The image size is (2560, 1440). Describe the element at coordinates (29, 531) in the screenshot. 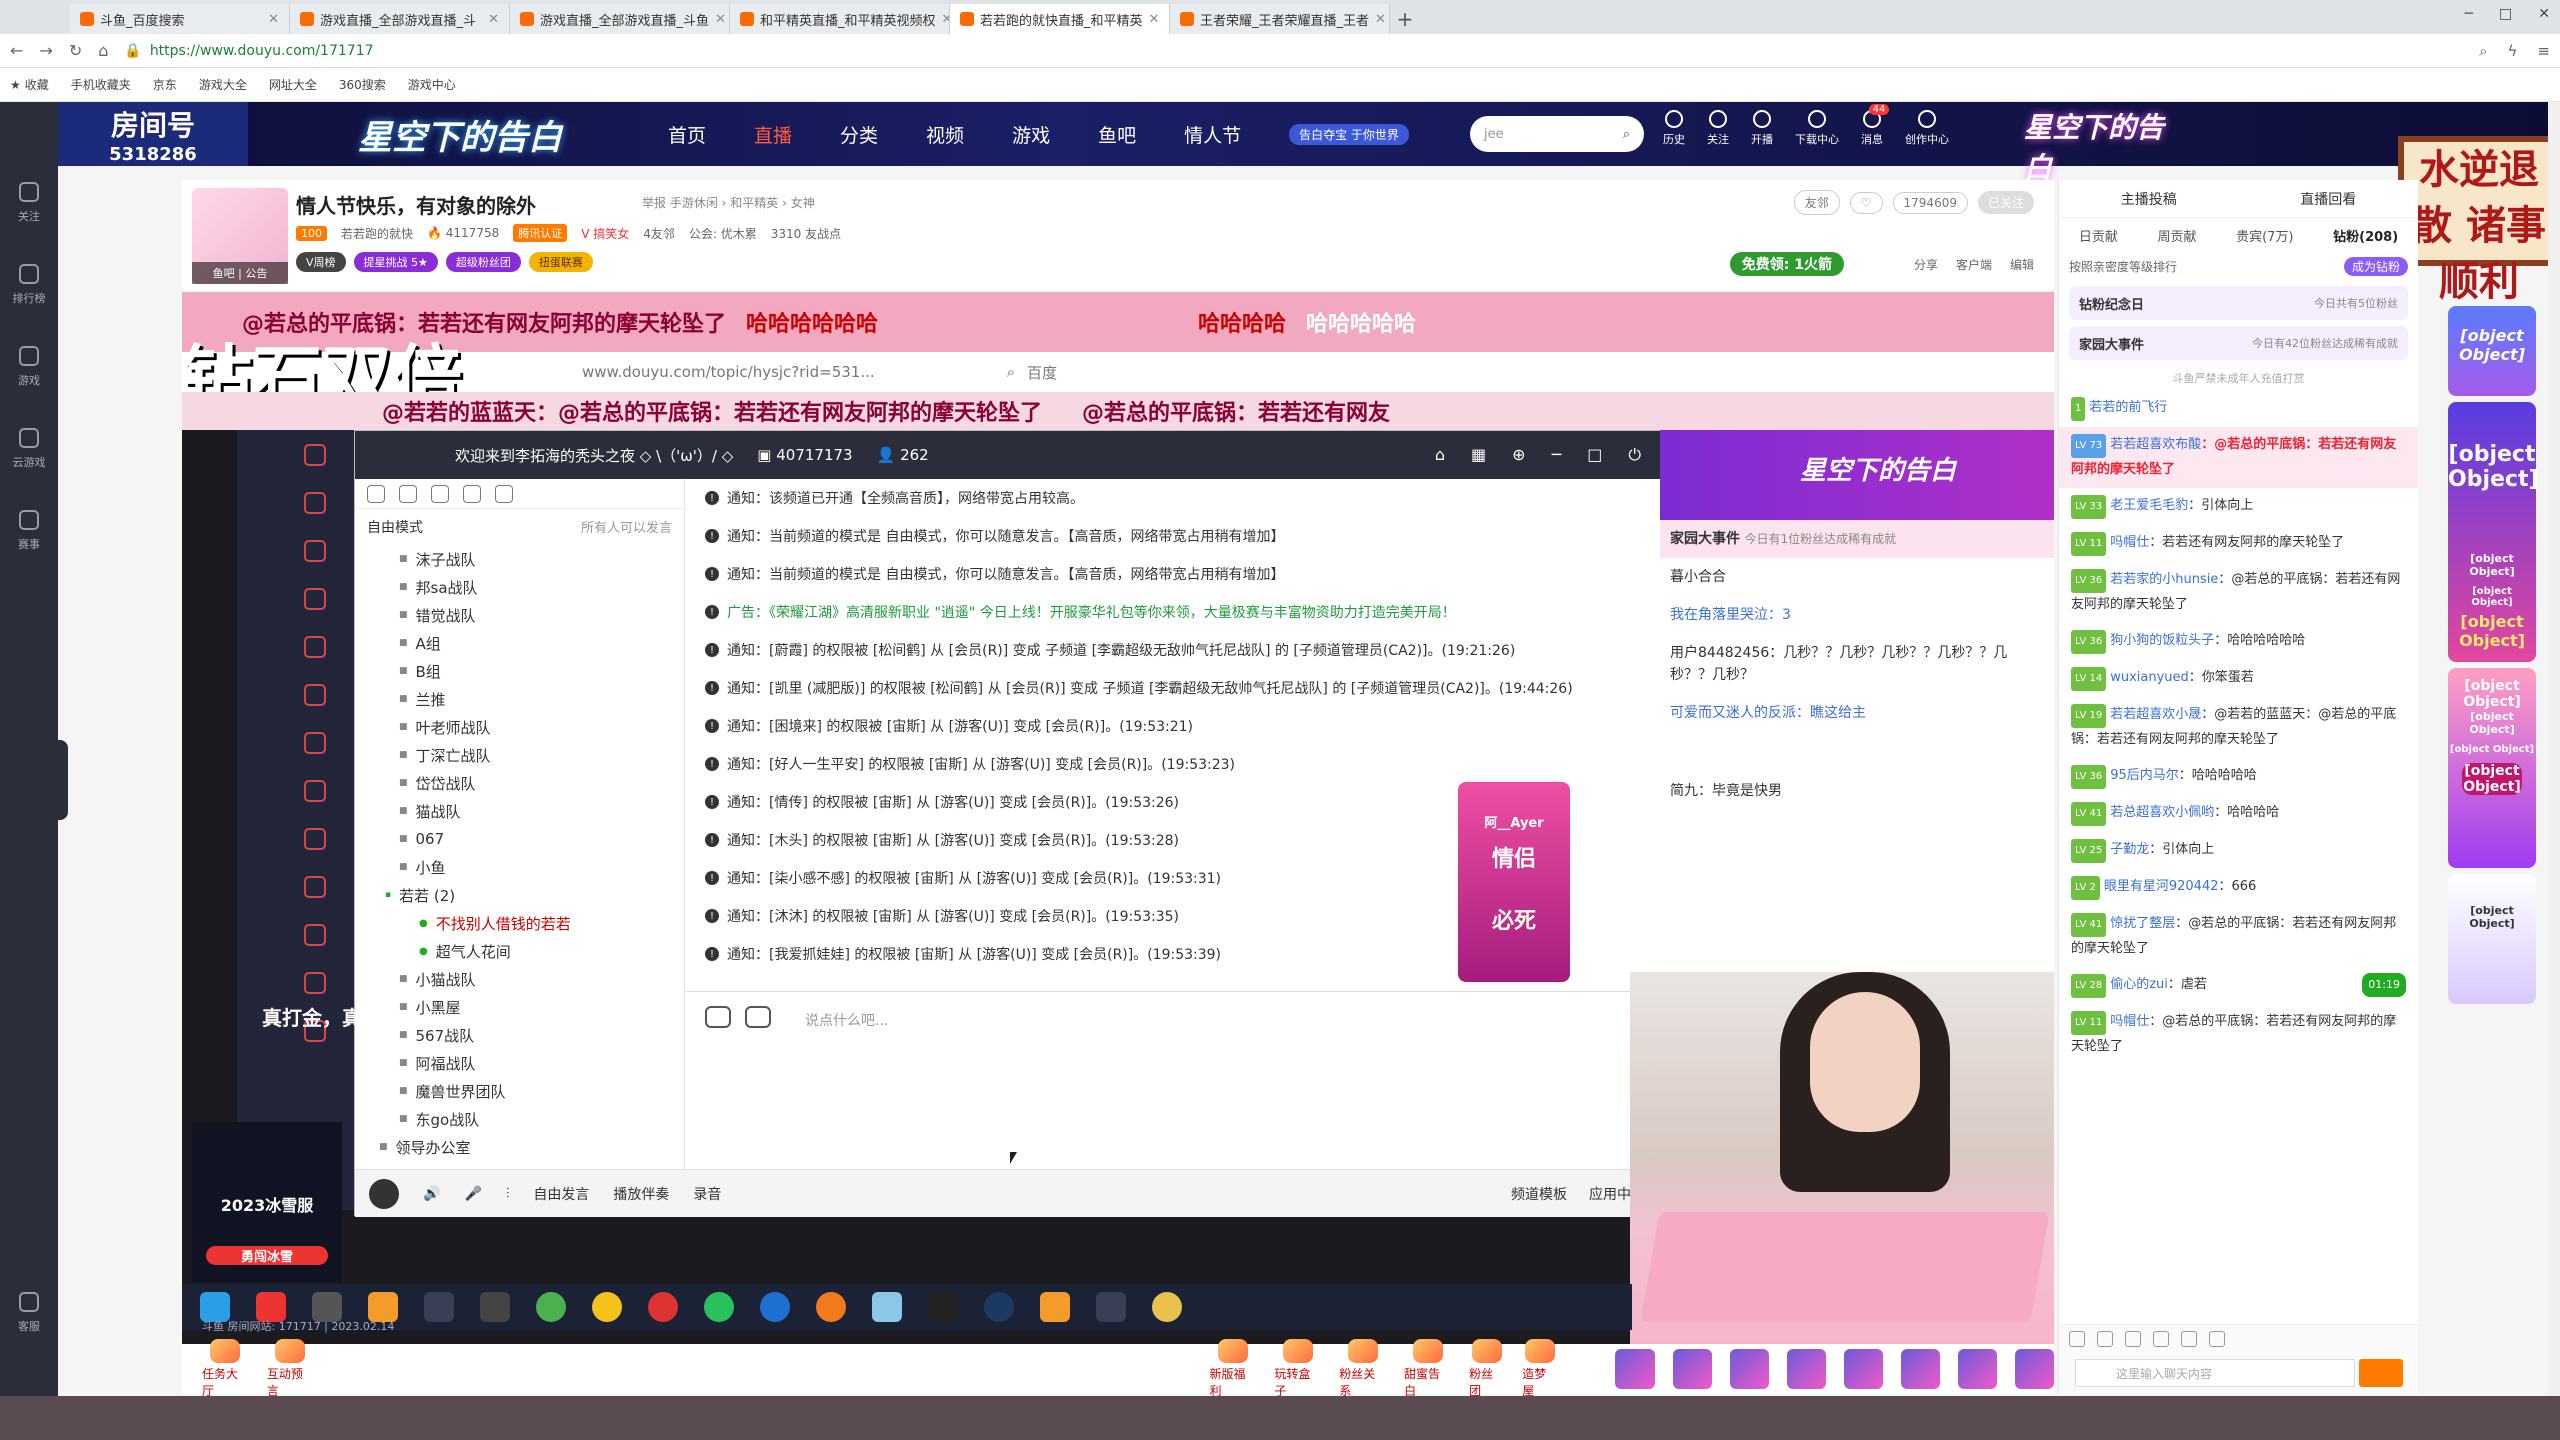

I see `sidebar-item-events: 赛事` at that location.